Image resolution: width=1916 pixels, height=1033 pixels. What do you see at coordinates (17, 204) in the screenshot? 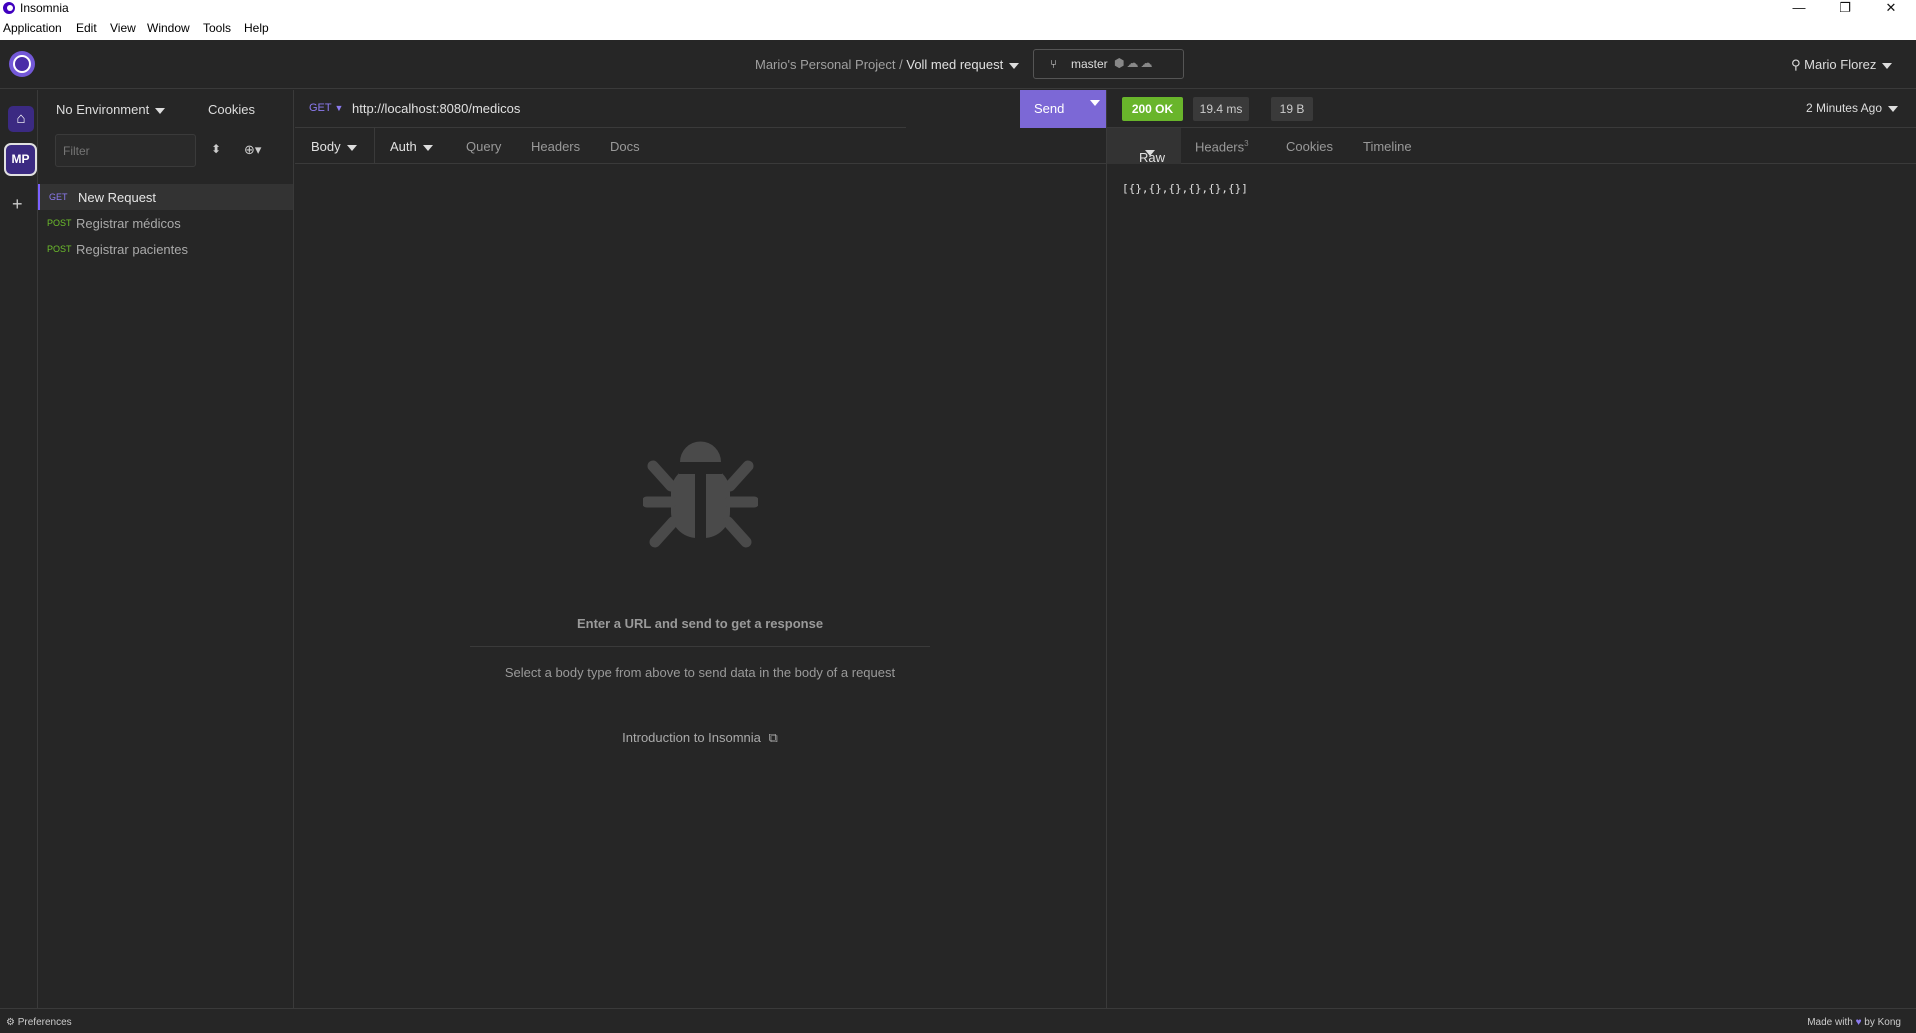
I see `plus-icon: +` at bounding box center [17, 204].